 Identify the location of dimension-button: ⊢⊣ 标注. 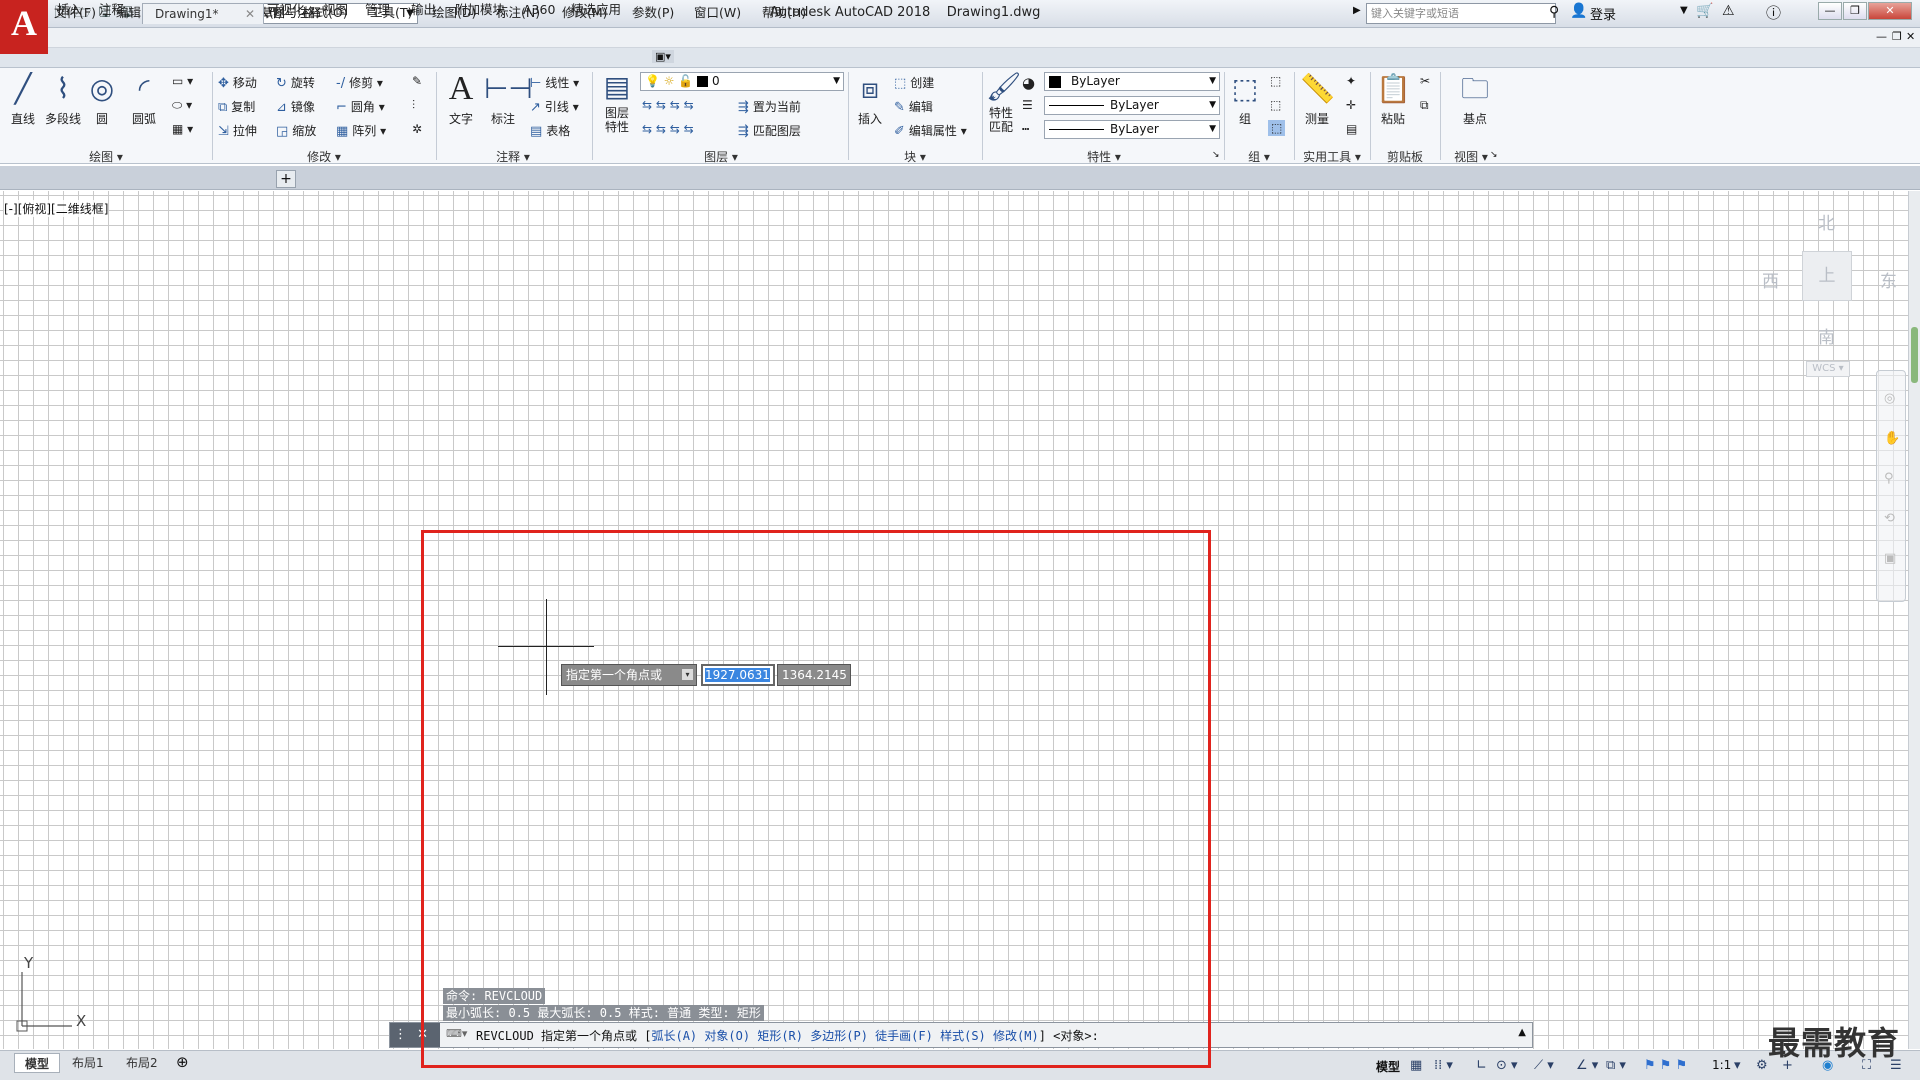
(508, 99).